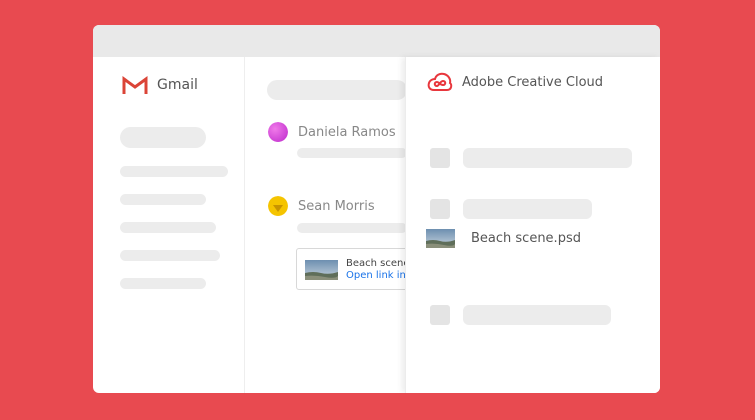 The width and height of the screenshot is (755, 420). I want to click on file-item-beach-scene: Beach scene.psd, so click(526, 238).